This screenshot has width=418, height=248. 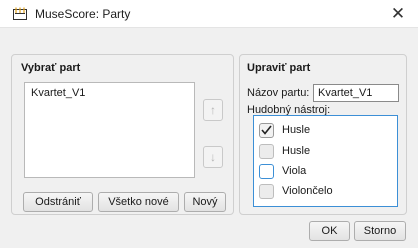 I want to click on window-title: MuseScore: Party, so click(x=83, y=14).